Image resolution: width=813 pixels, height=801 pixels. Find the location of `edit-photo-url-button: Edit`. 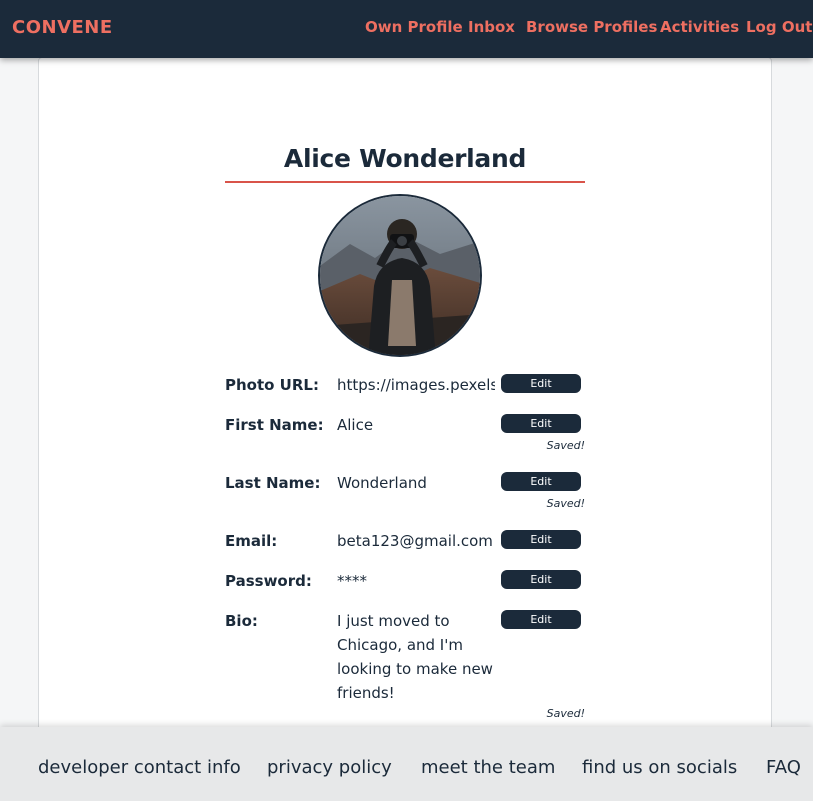

edit-photo-url-button: Edit is located at coordinates (541, 383).